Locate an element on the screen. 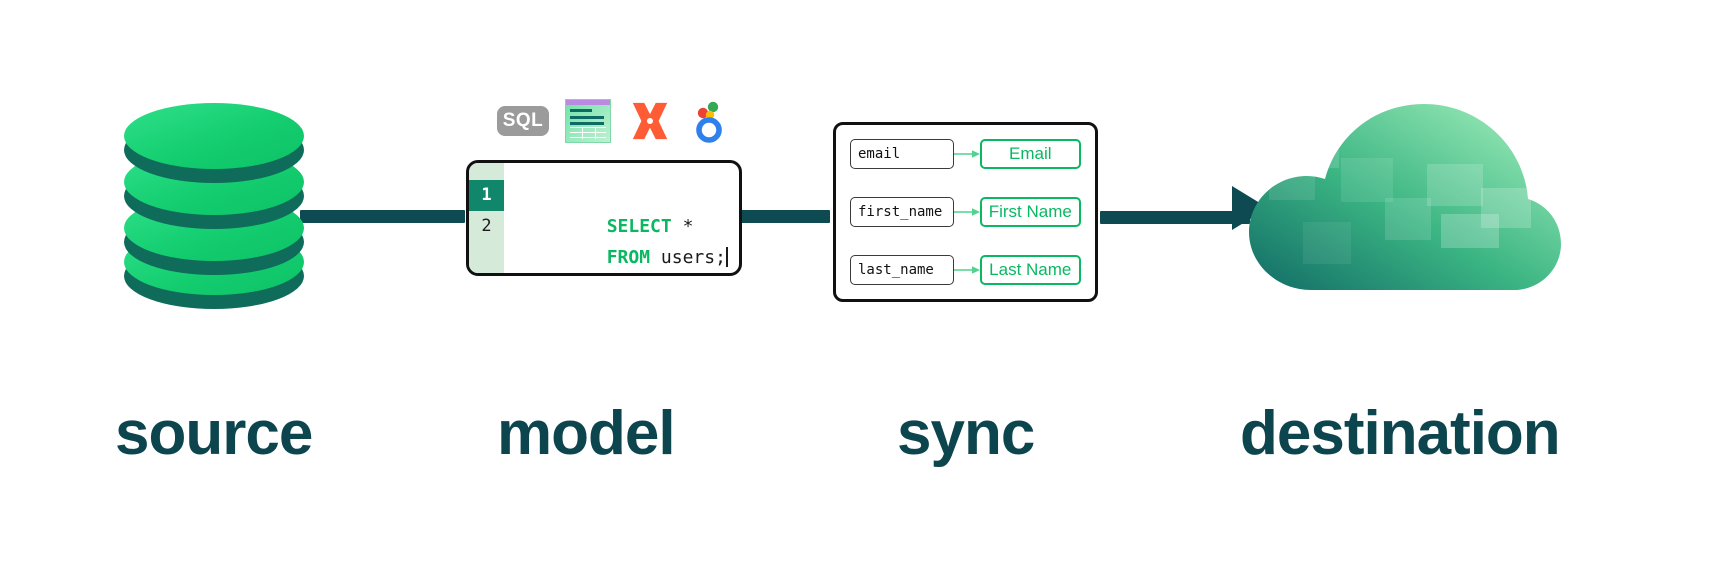 This screenshot has width=1726, height=579. connector-source-to-model is located at coordinates (382, 216).